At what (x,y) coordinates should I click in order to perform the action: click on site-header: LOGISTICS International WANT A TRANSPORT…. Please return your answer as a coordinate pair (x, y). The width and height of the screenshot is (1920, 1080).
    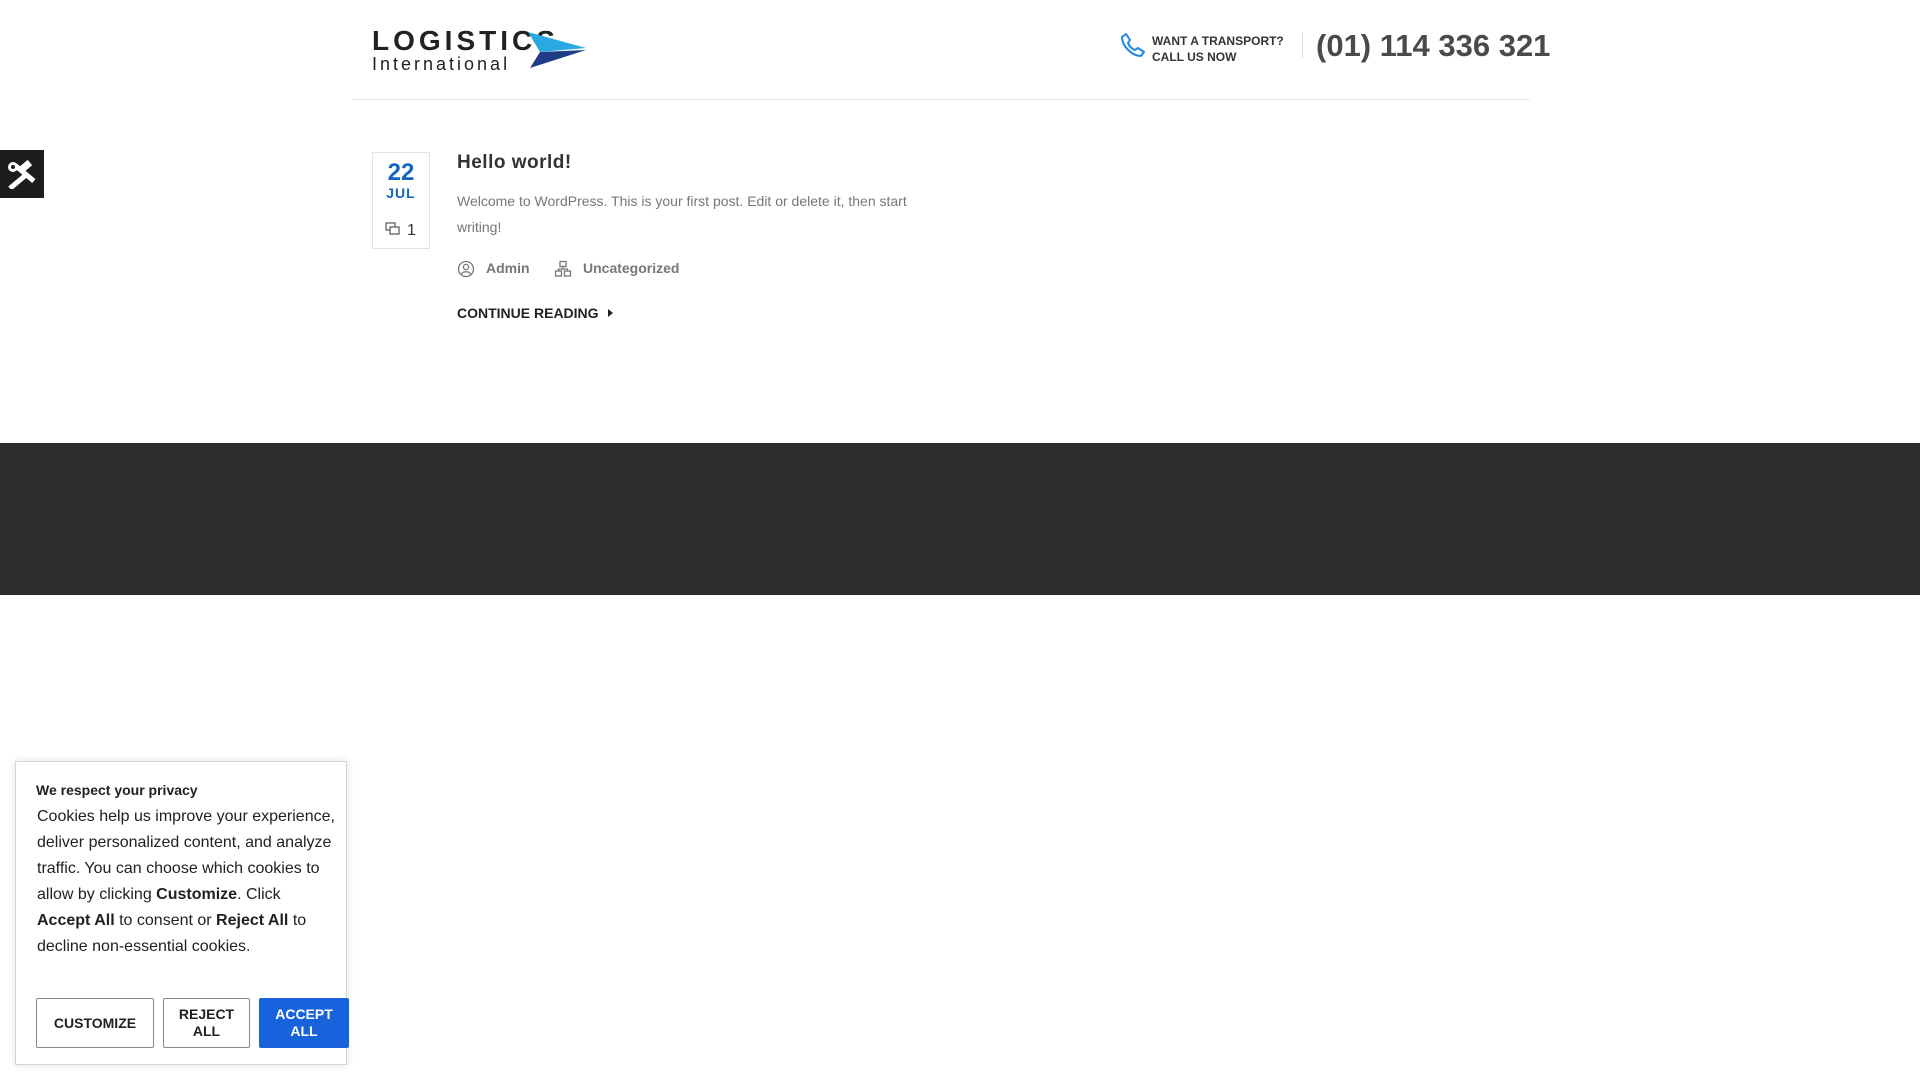
    Looking at the image, I should click on (951, 50).